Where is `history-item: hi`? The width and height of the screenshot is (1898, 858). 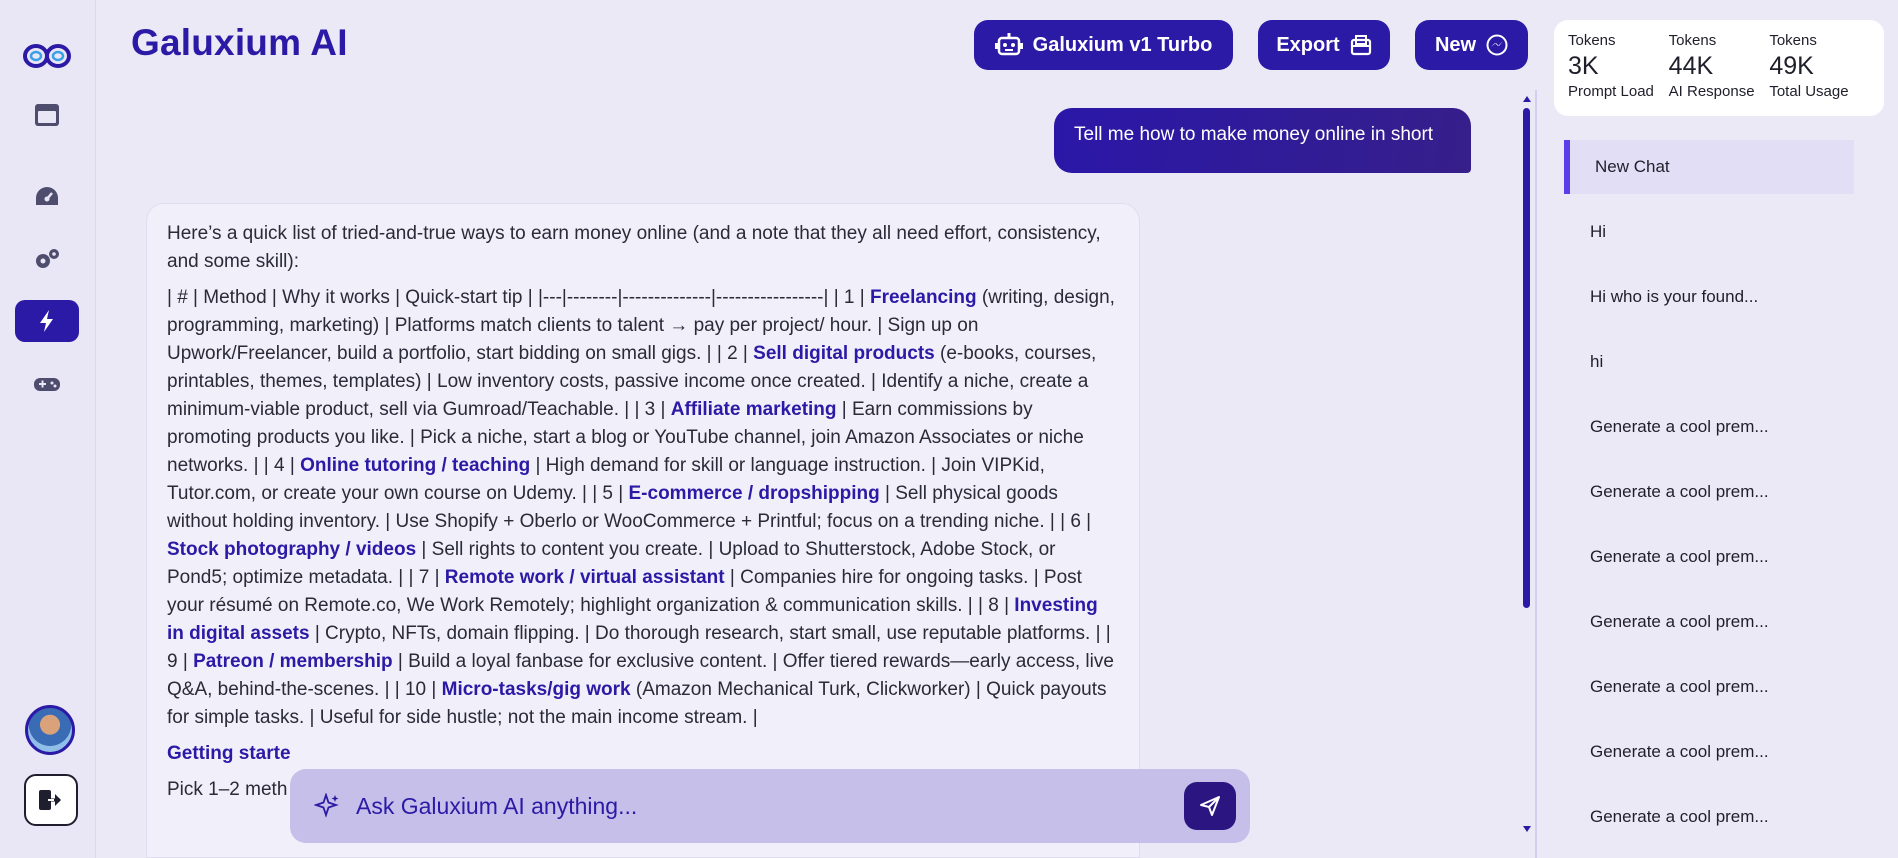 history-item: hi is located at coordinates (1709, 362).